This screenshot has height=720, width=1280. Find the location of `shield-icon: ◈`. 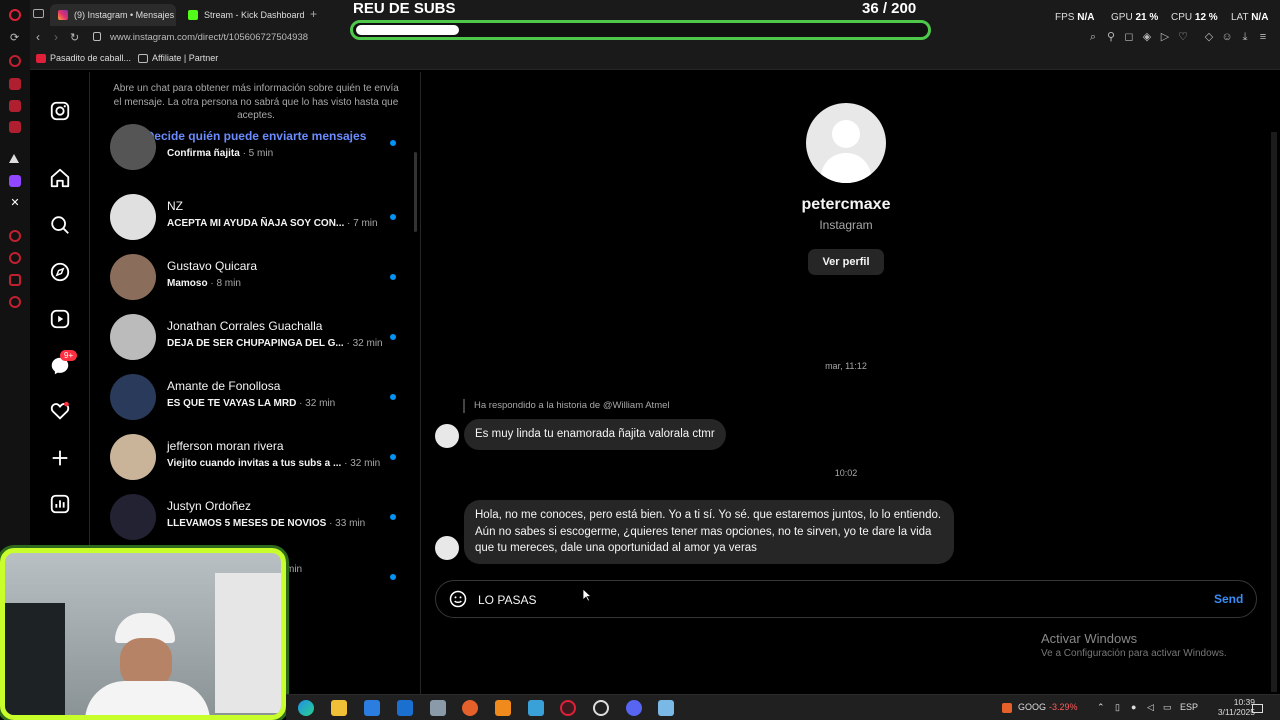

shield-icon: ◈ is located at coordinates (1147, 37).